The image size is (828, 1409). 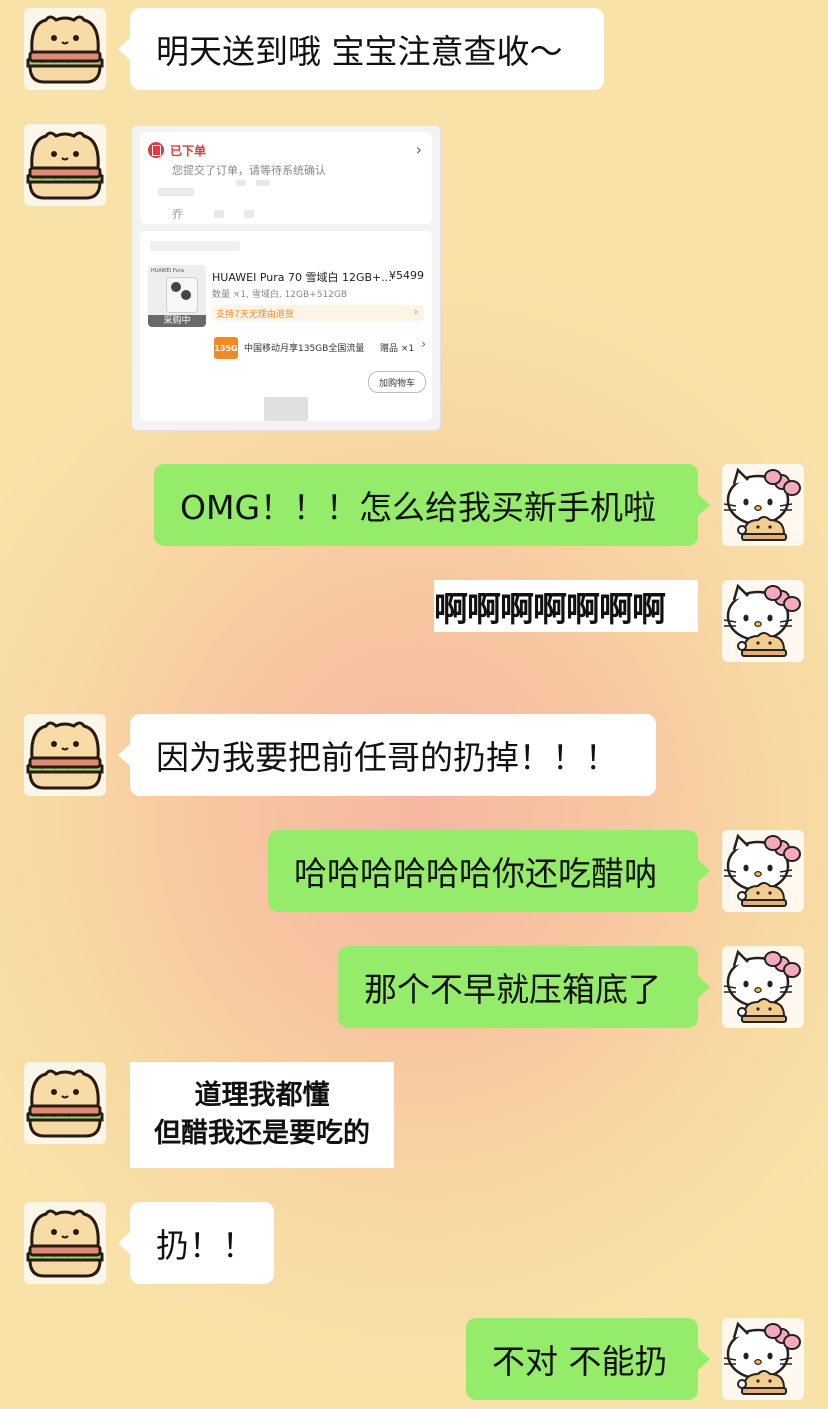 I want to click on phone-image-icon, so click(x=182, y=295).